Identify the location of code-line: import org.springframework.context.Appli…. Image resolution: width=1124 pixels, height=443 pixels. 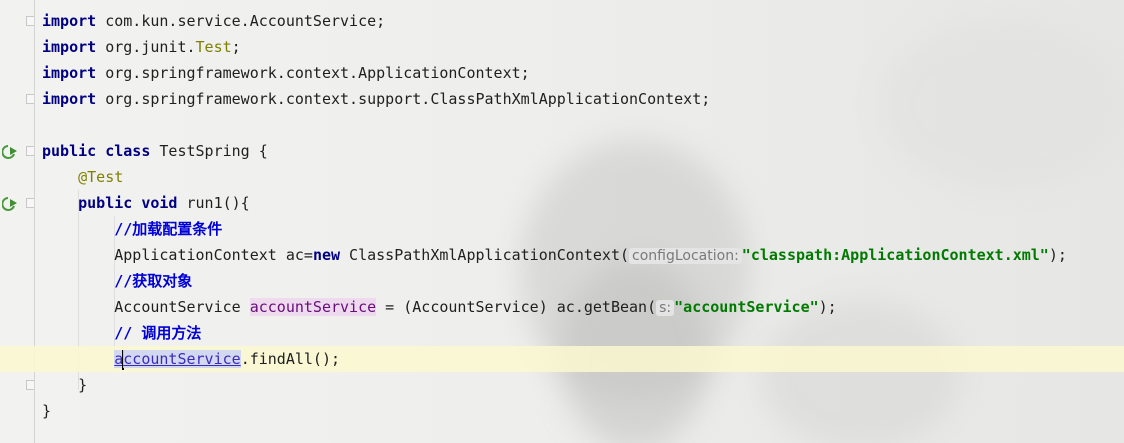
(562, 73).